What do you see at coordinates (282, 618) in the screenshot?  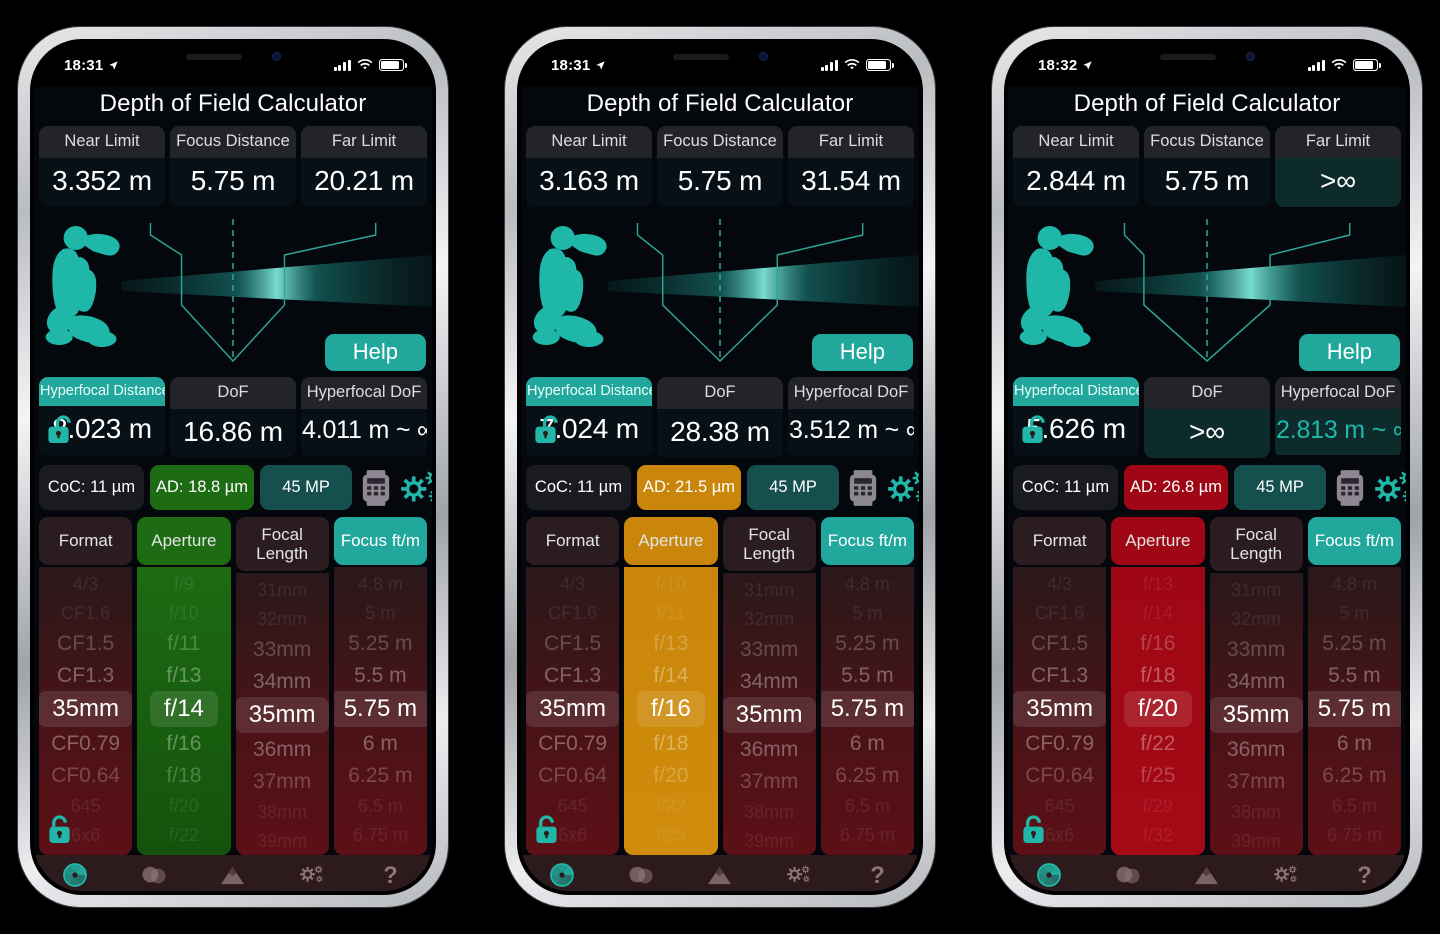 I see `picker-item-focal-length: 32mm` at bounding box center [282, 618].